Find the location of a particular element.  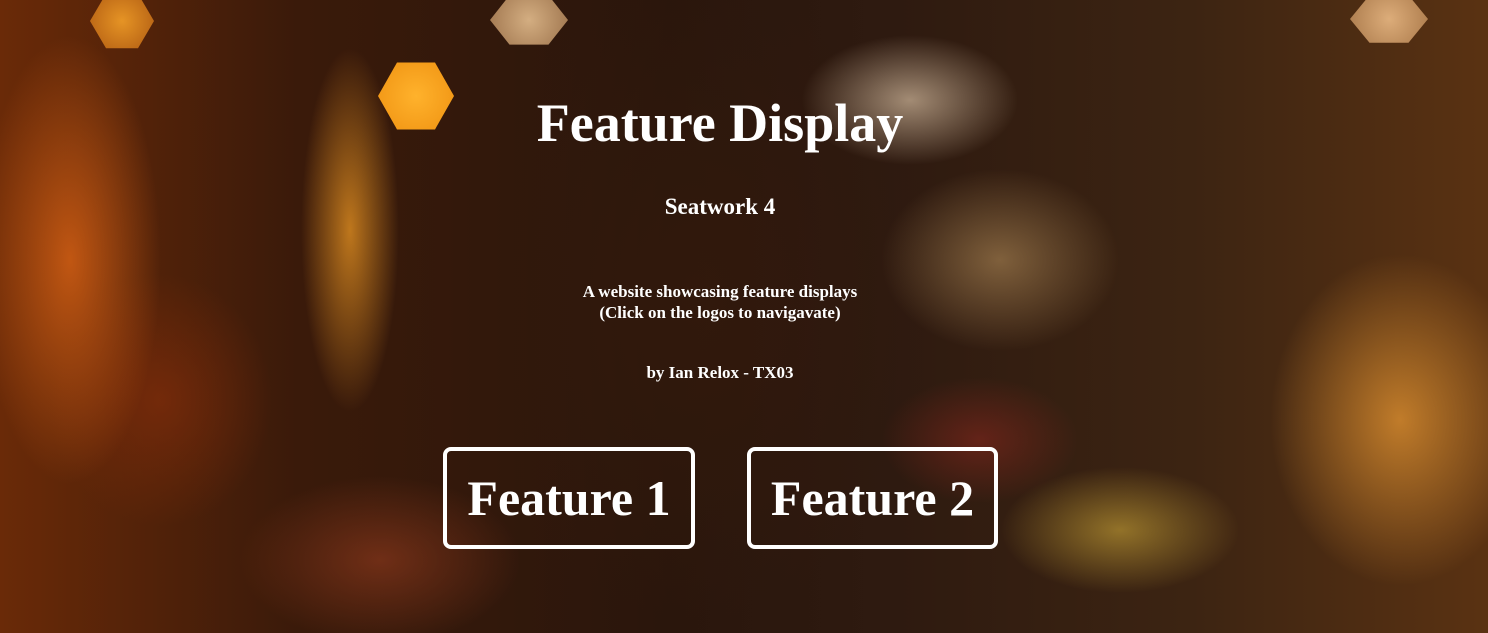

description-line: A website showcasing feature displays is located at coordinates (720, 291).